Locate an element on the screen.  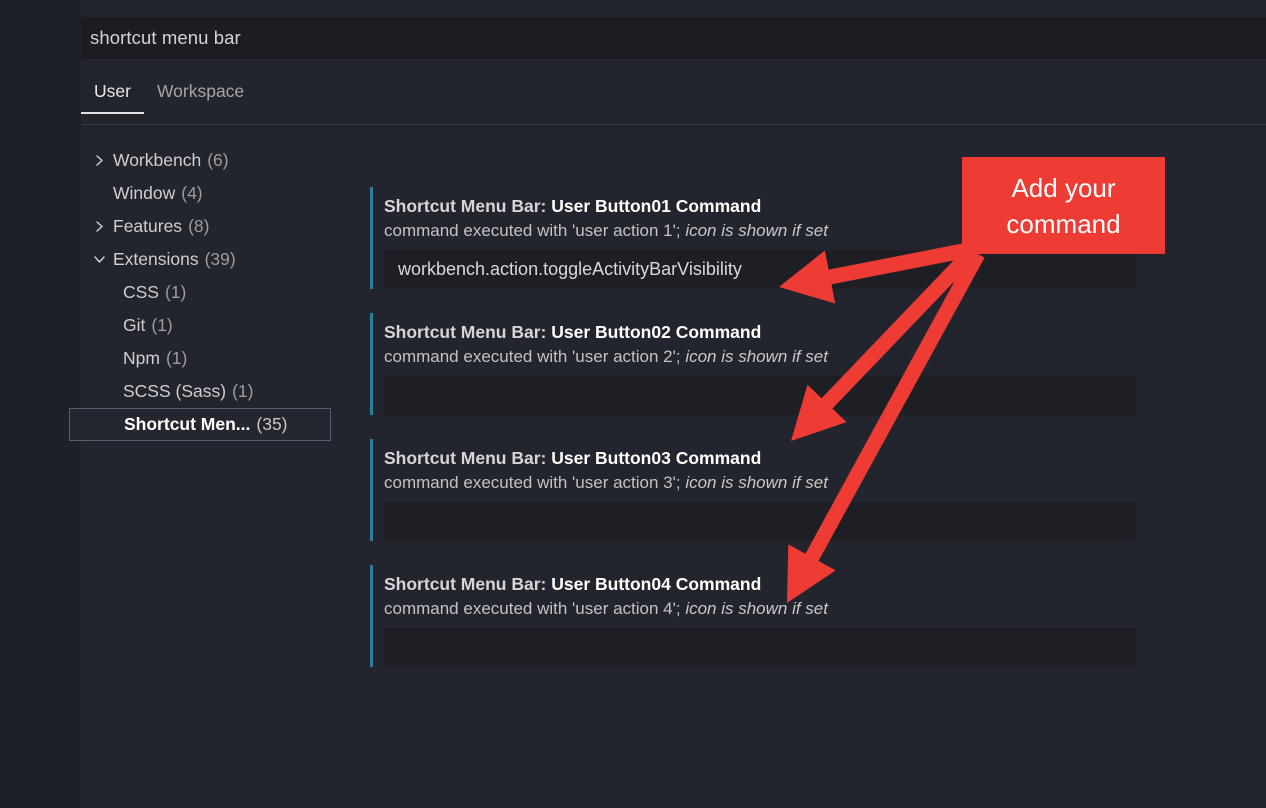
search-input: shortcut menu bar is located at coordinates (161, 38).